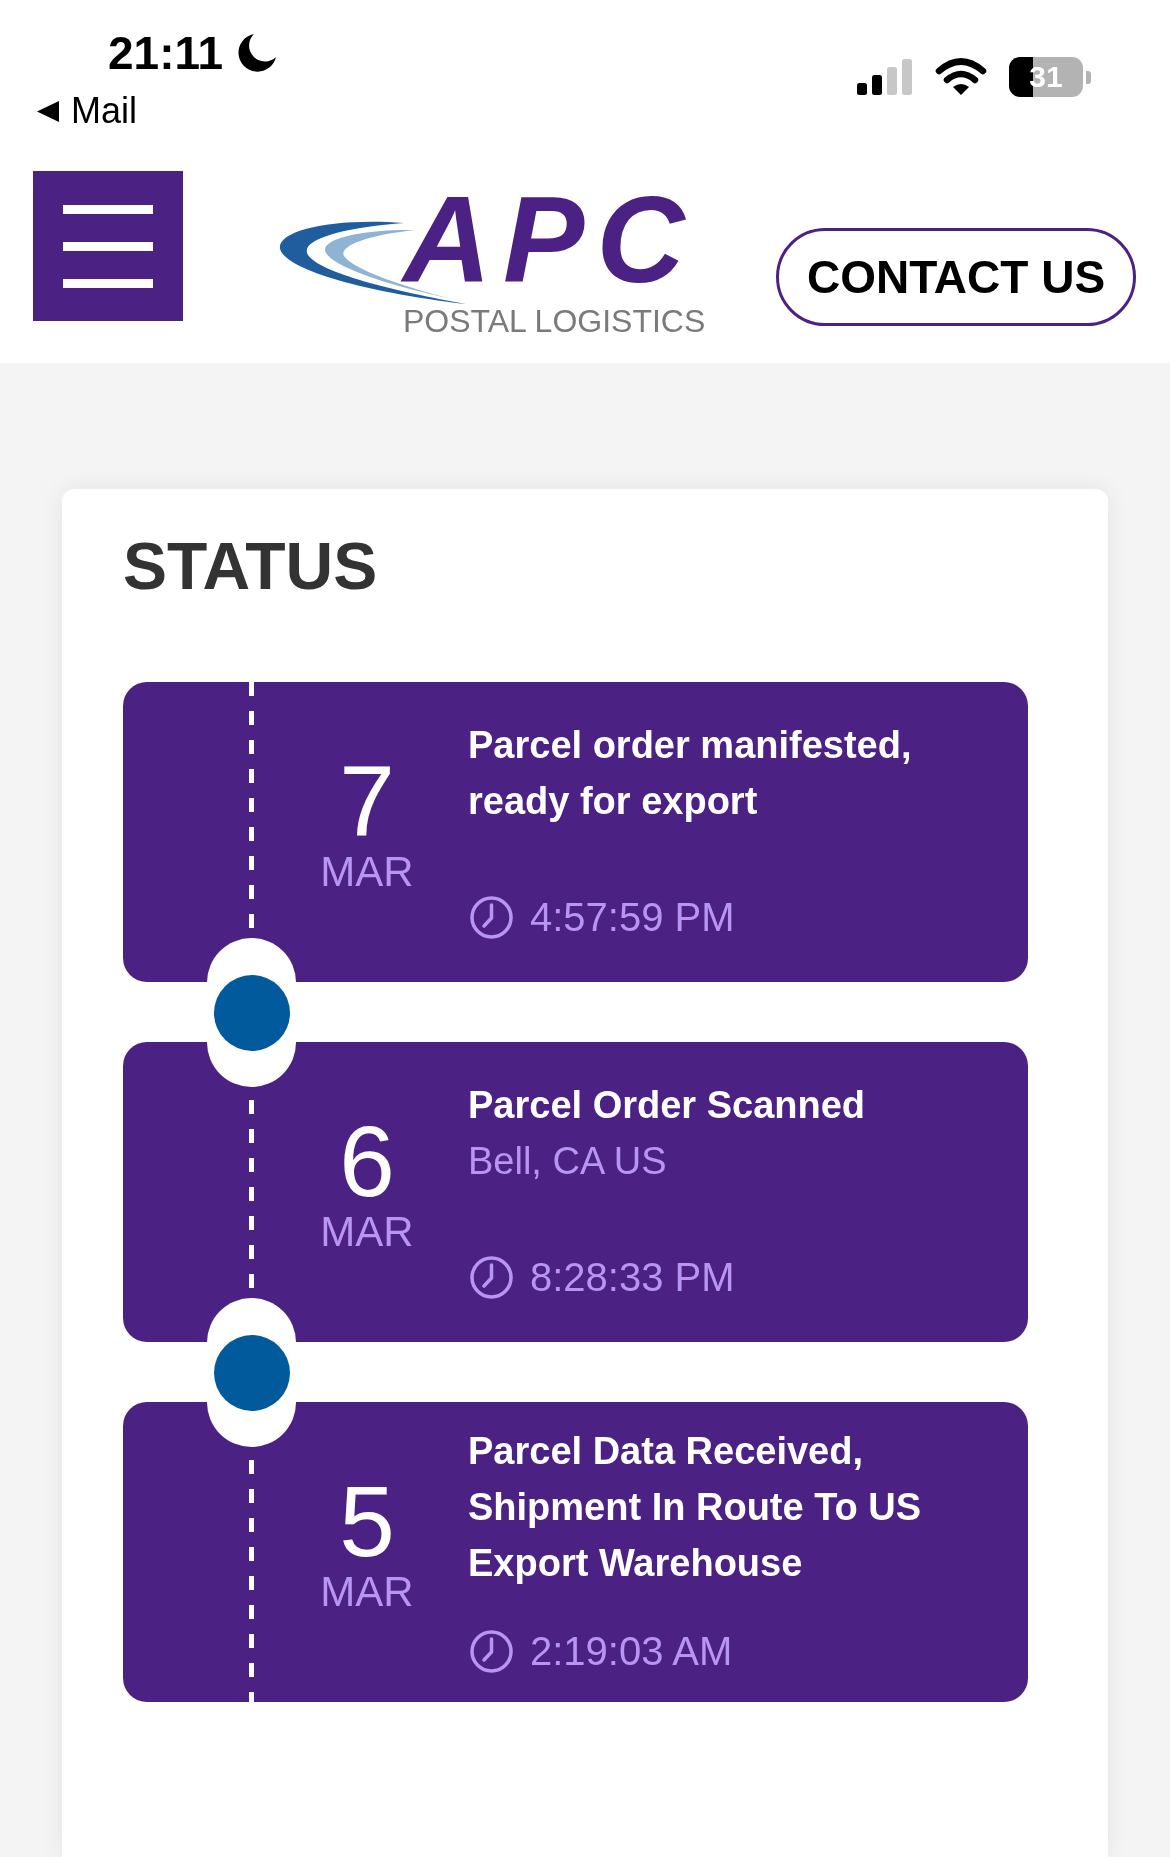 The height and width of the screenshot is (1857, 1170). Describe the element at coordinates (961, 77) in the screenshot. I see `wifi-icon` at that location.